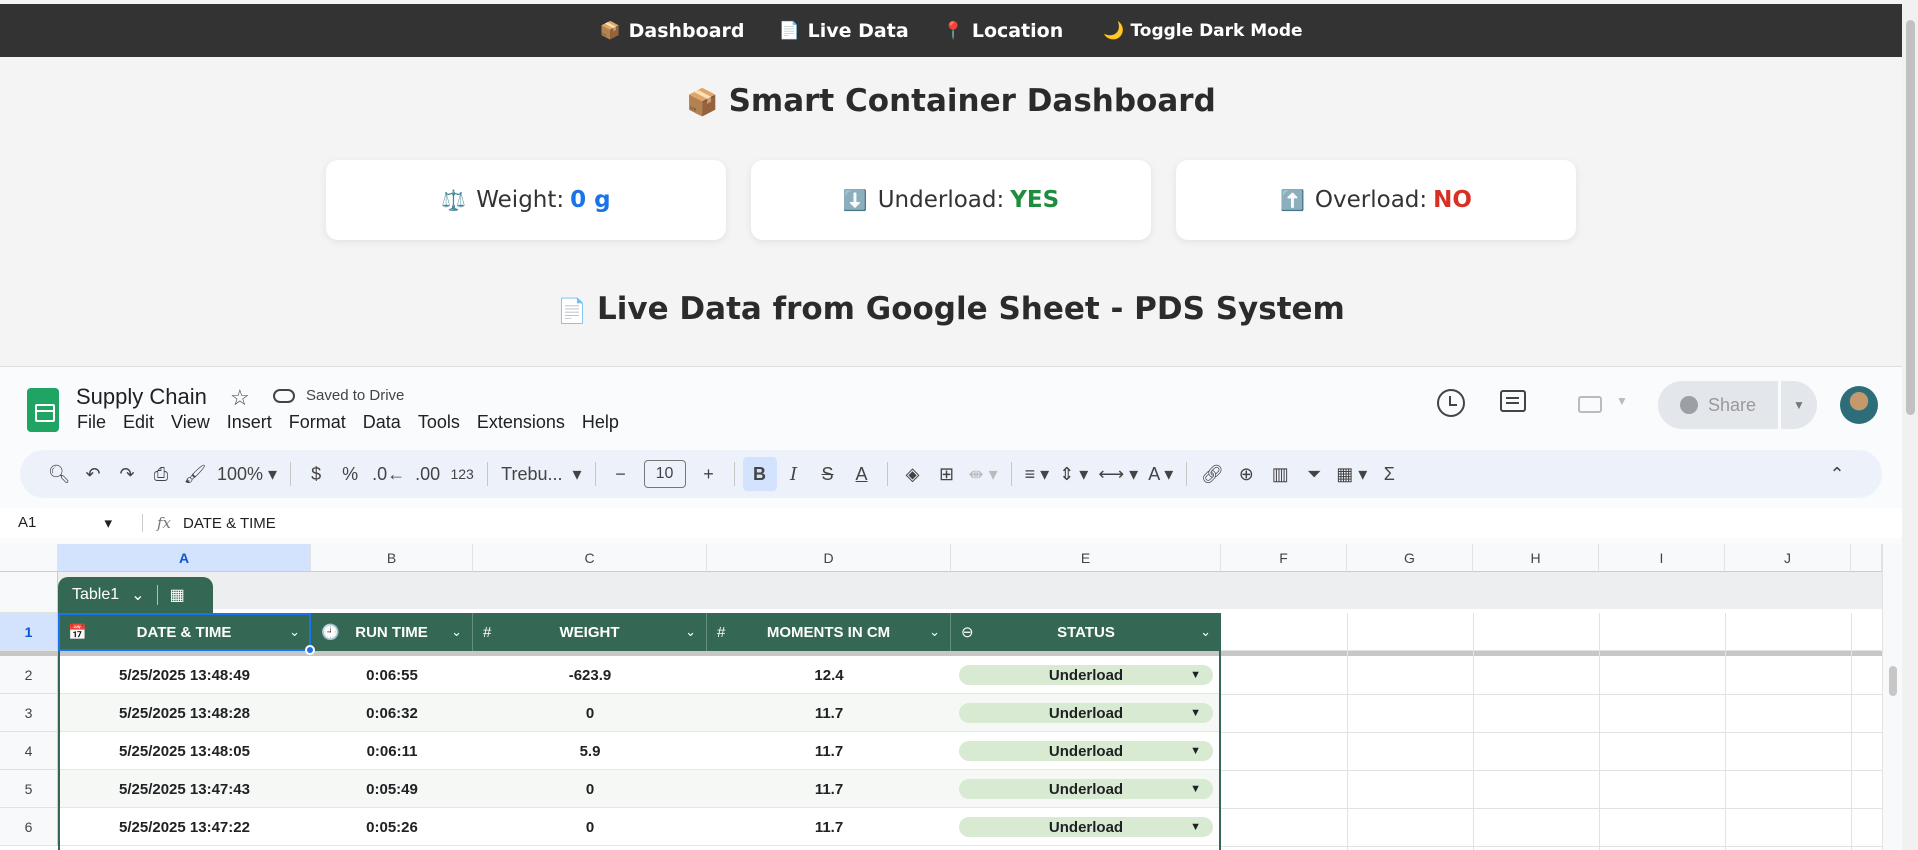  I want to click on italic-icon: I, so click(794, 474).